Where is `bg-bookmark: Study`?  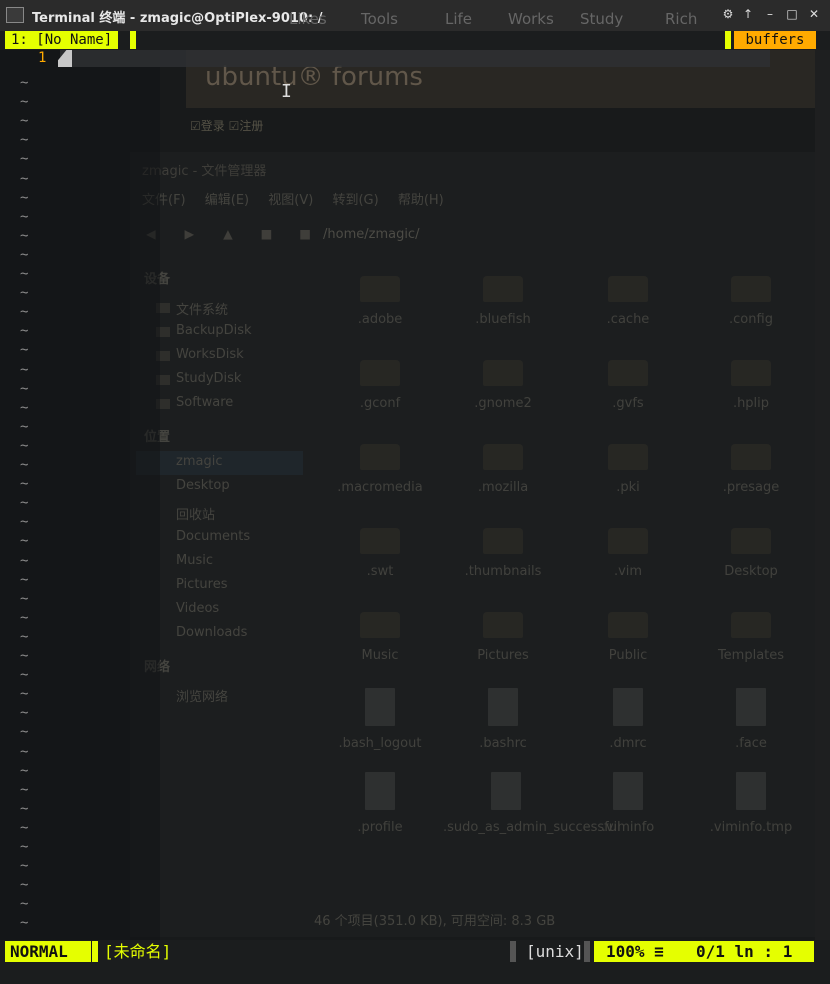 bg-bookmark: Study is located at coordinates (602, 19).